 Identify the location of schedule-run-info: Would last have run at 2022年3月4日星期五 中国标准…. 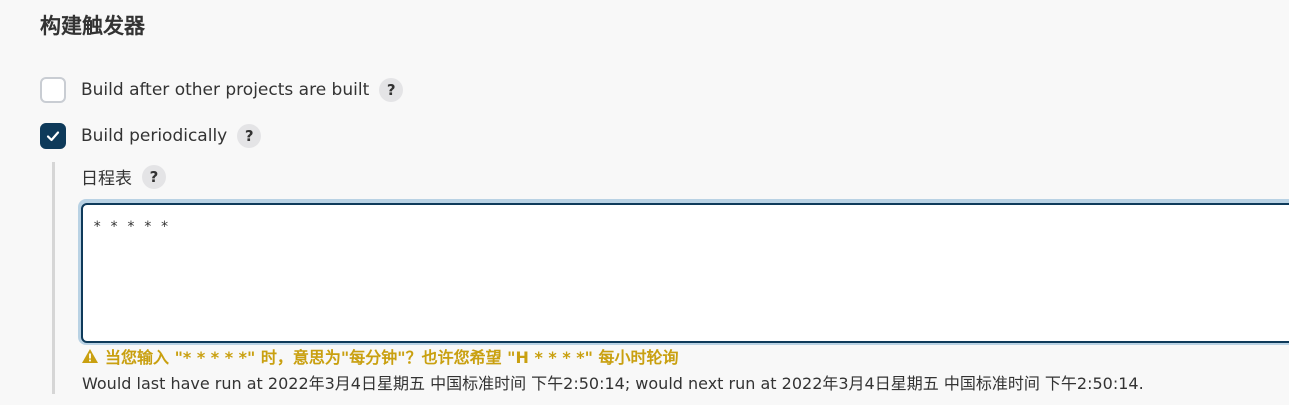
(613, 383).